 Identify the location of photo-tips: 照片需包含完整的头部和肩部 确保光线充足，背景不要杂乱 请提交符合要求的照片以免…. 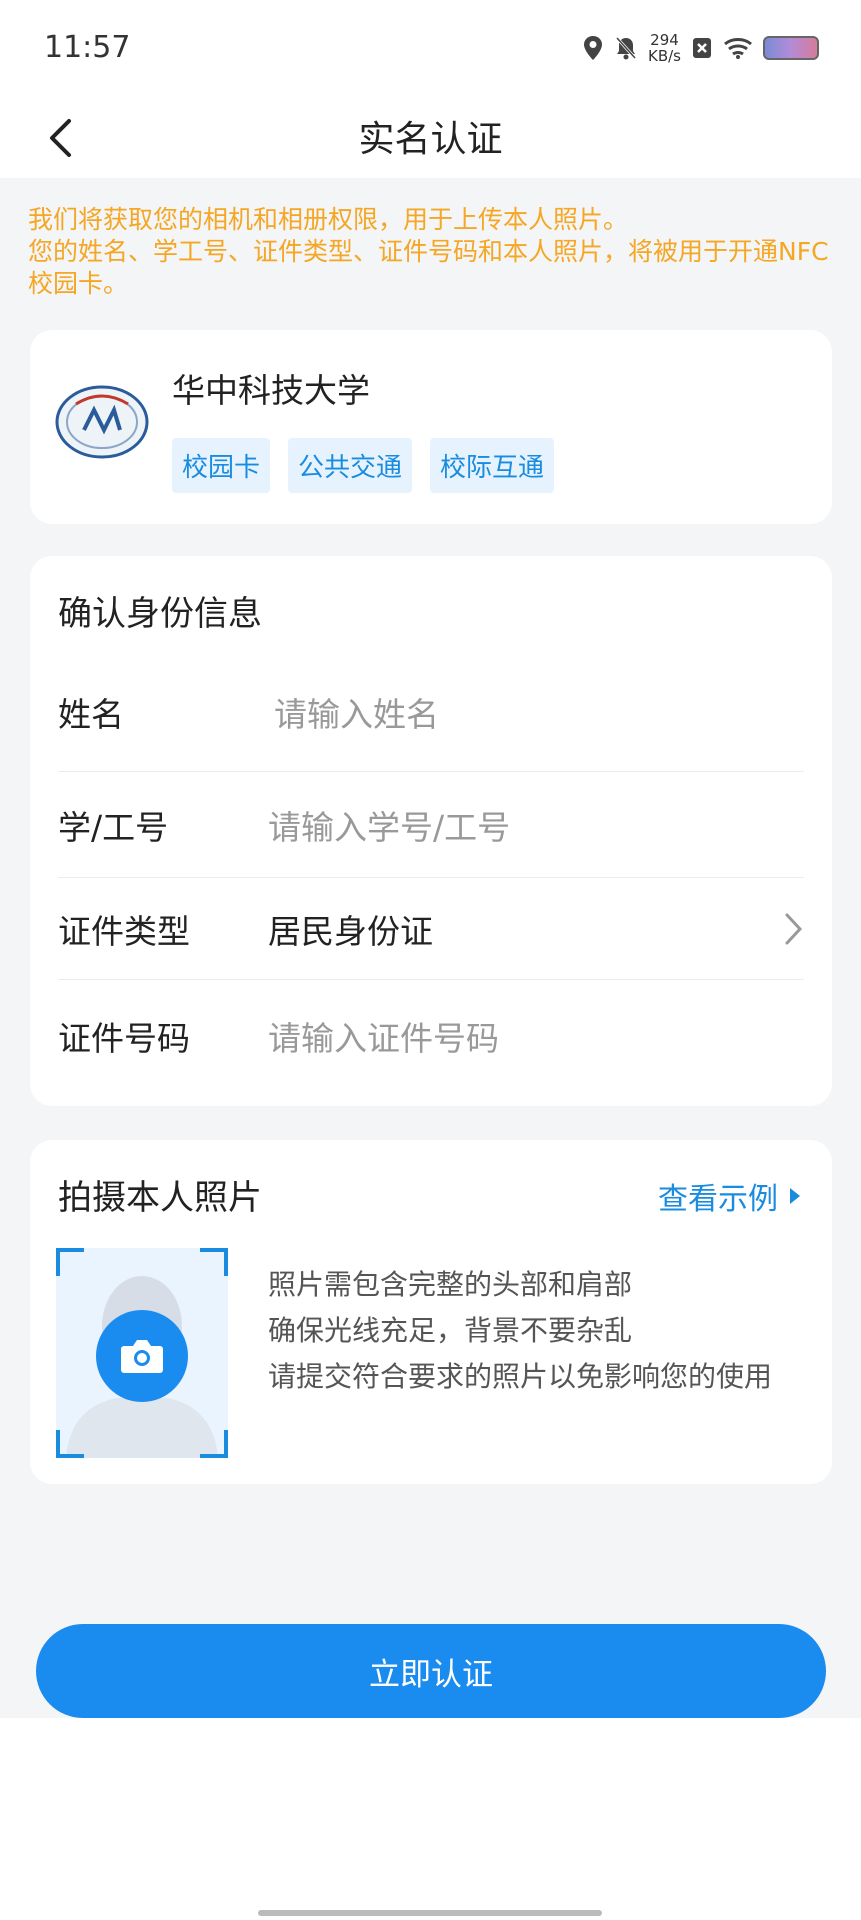
(520, 1331).